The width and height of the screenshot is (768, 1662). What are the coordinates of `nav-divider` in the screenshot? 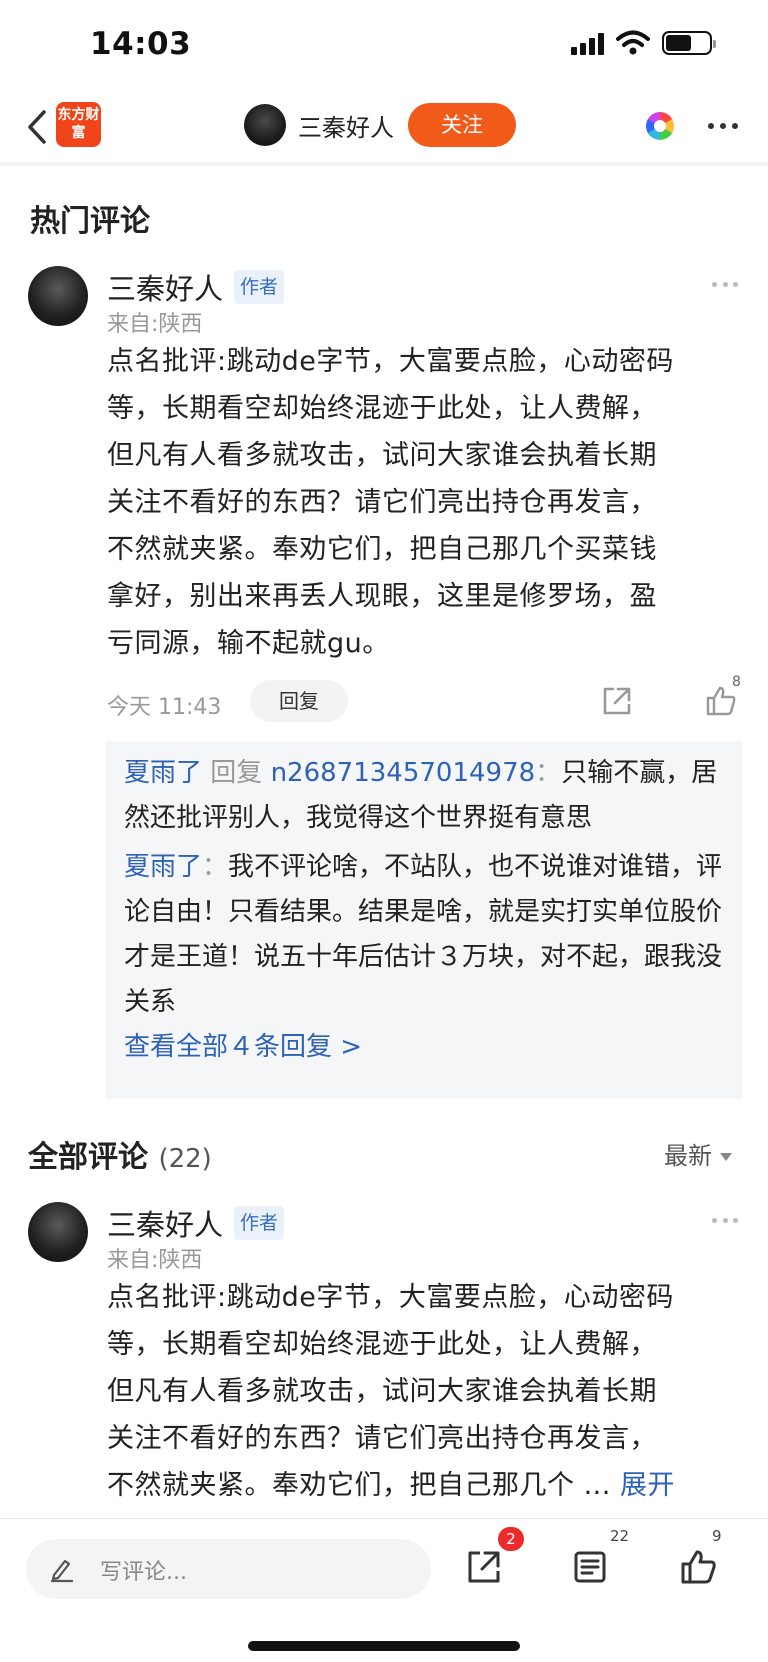 It's located at (384, 164).